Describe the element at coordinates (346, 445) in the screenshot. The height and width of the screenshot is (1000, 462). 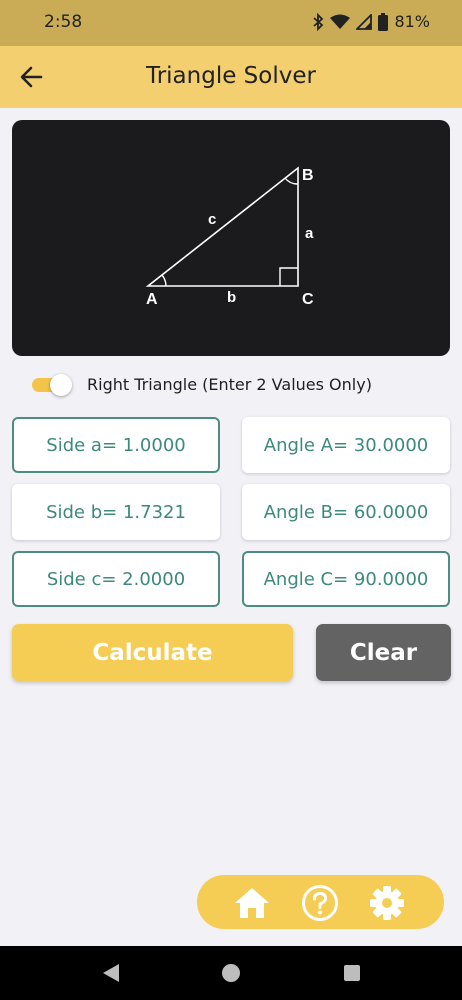
I see `angle-a-field: Angle A= 30.0000` at that location.